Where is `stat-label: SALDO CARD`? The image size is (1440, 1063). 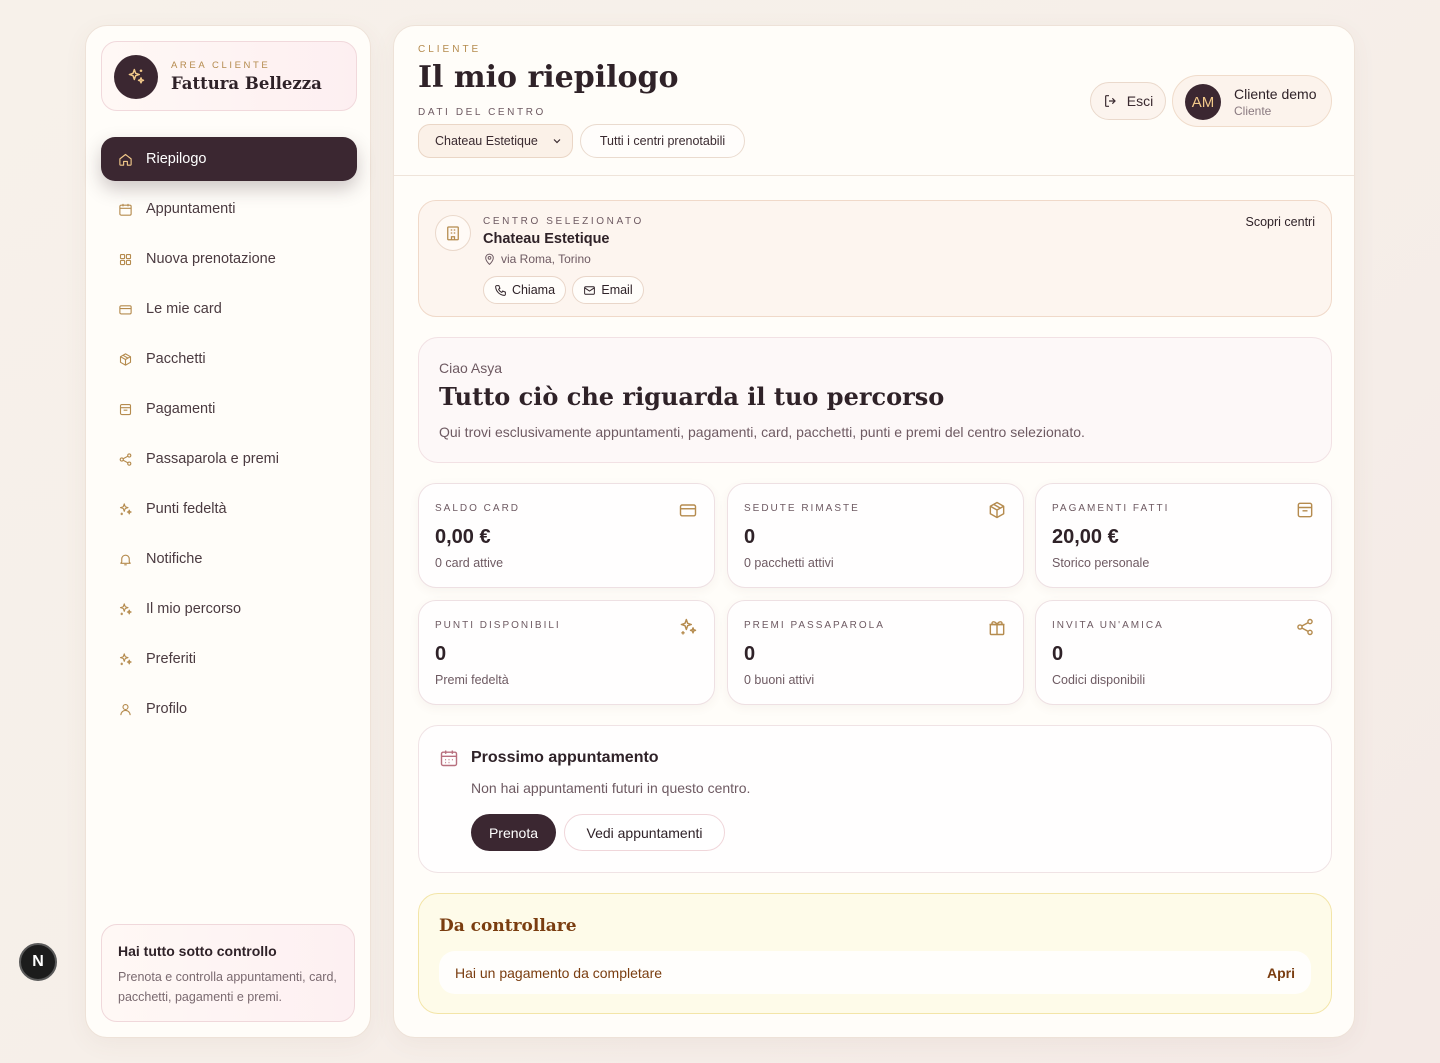
stat-label: SALDO CARD is located at coordinates (478, 508).